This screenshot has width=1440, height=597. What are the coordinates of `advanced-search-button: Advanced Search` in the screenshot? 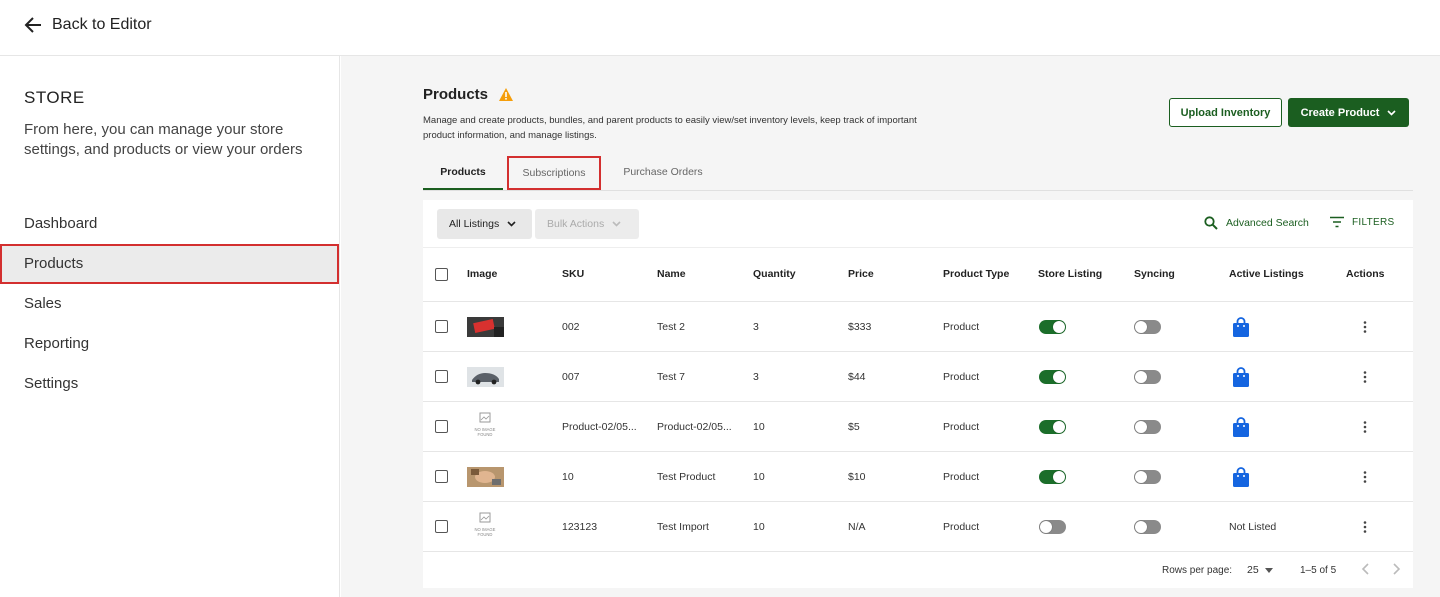 It's located at (1256, 223).